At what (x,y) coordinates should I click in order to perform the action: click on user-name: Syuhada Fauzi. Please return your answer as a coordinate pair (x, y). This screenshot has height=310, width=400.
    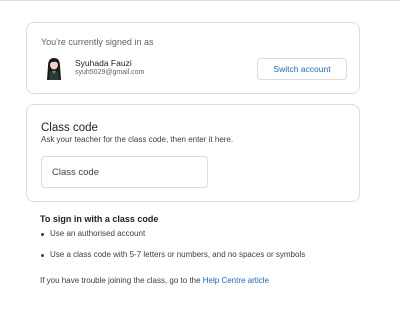
    Looking at the image, I should click on (103, 63).